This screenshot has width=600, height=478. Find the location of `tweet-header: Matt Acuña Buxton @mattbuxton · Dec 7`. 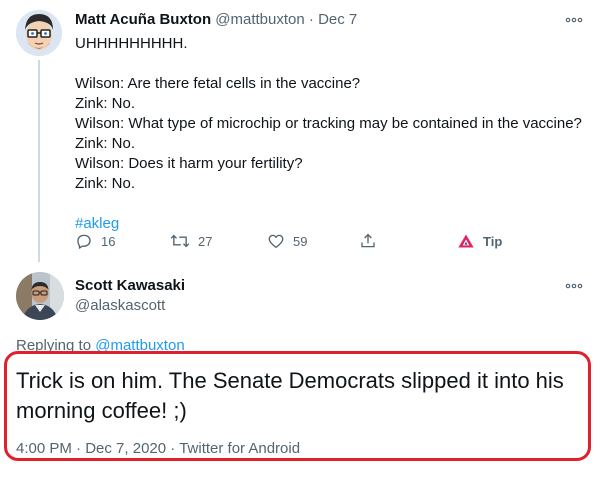

tweet-header: Matt Acuña Buxton @mattbuxton · Dec 7 is located at coordinates (216, 20).